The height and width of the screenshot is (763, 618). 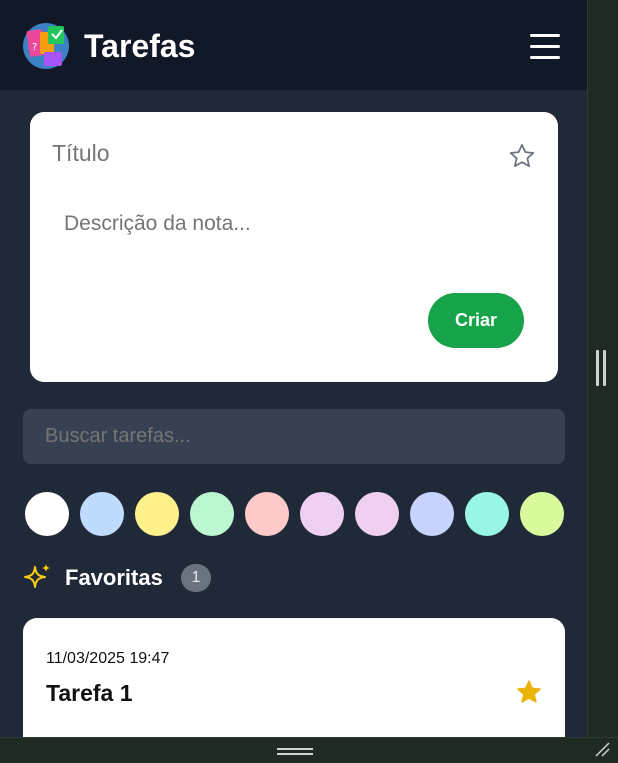 What do you see at coordinates (89, 693) in the screenshot?
I see `task-title: Tarefa 1` at bounding box center [89, 693].